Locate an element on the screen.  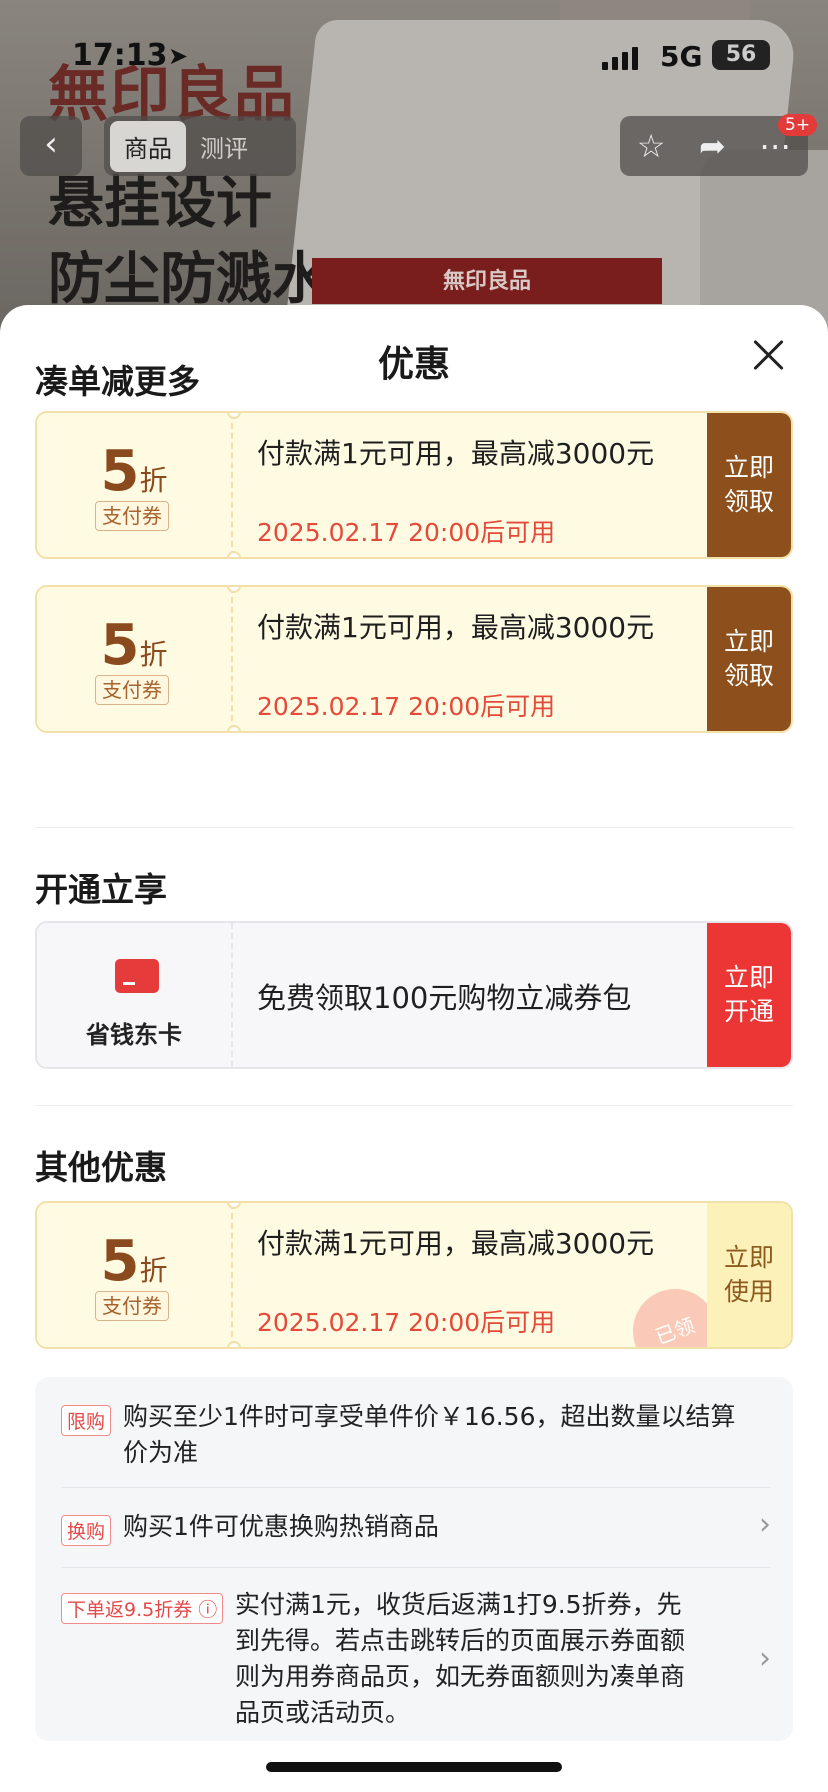
status-time: 17:13 is located at coordinates (120, 55).